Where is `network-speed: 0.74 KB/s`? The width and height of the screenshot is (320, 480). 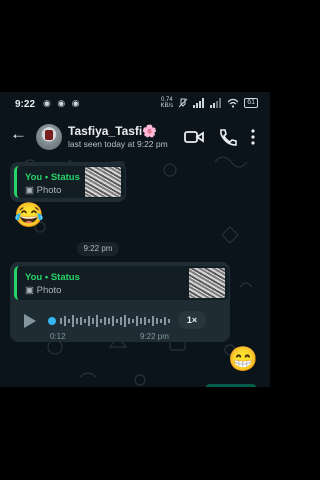
network-speed: 0.74 KB/s is located at coordinates (167, 103).